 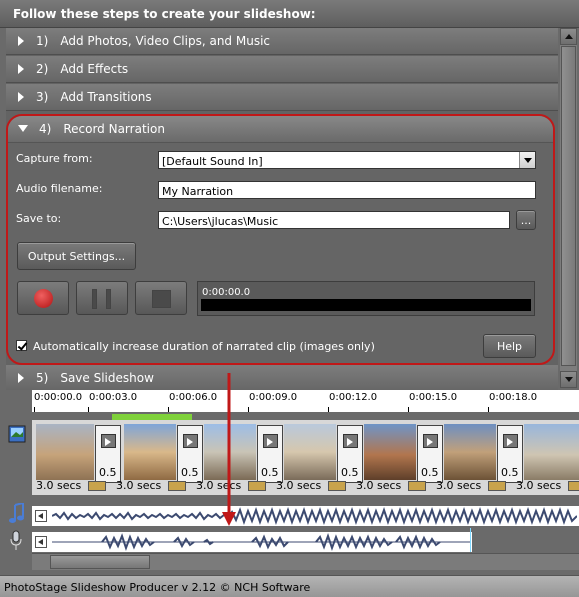 What do you see at coordinates (42, 69) in the screenshot?
I see `step-number: 2)` at bounding box center [42, 69].